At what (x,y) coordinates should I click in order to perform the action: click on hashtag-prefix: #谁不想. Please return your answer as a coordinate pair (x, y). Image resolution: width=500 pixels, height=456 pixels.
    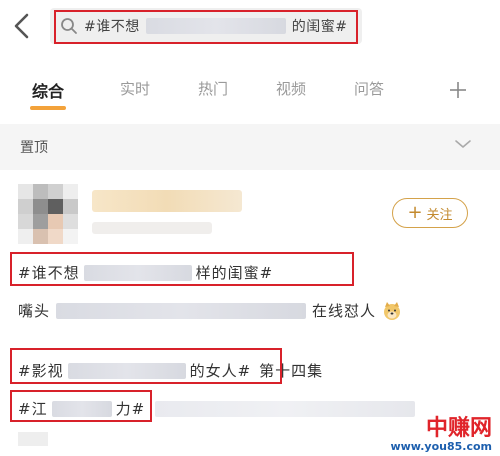
    Looking at the image, I should click on (49, 273).